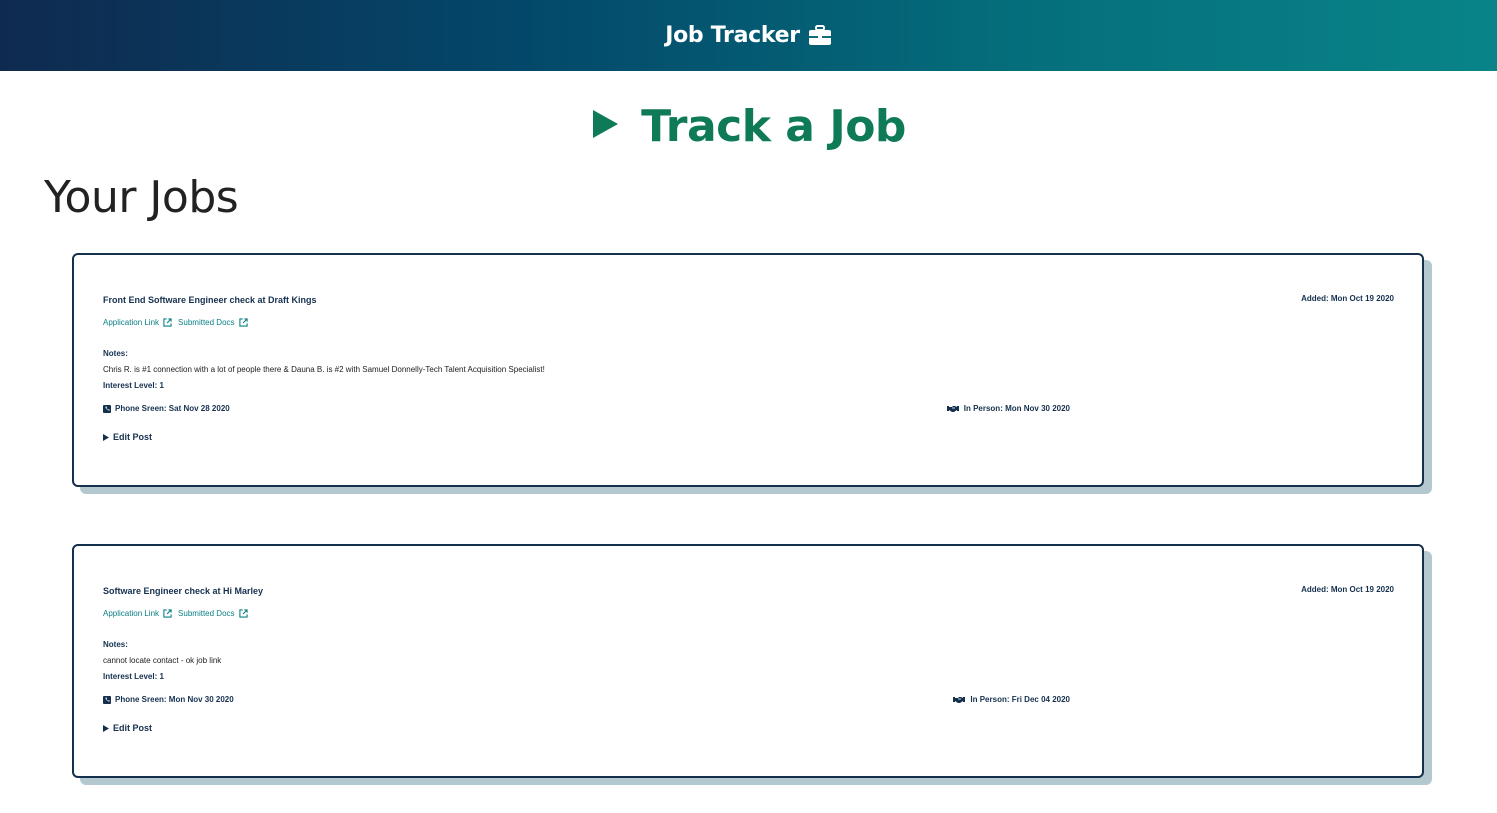 The width and height of the screenshot is (1497, 813). I want to click on phone-screen-date: Phone Sreen: Sat Nov 28 2020, so click(166, 408).